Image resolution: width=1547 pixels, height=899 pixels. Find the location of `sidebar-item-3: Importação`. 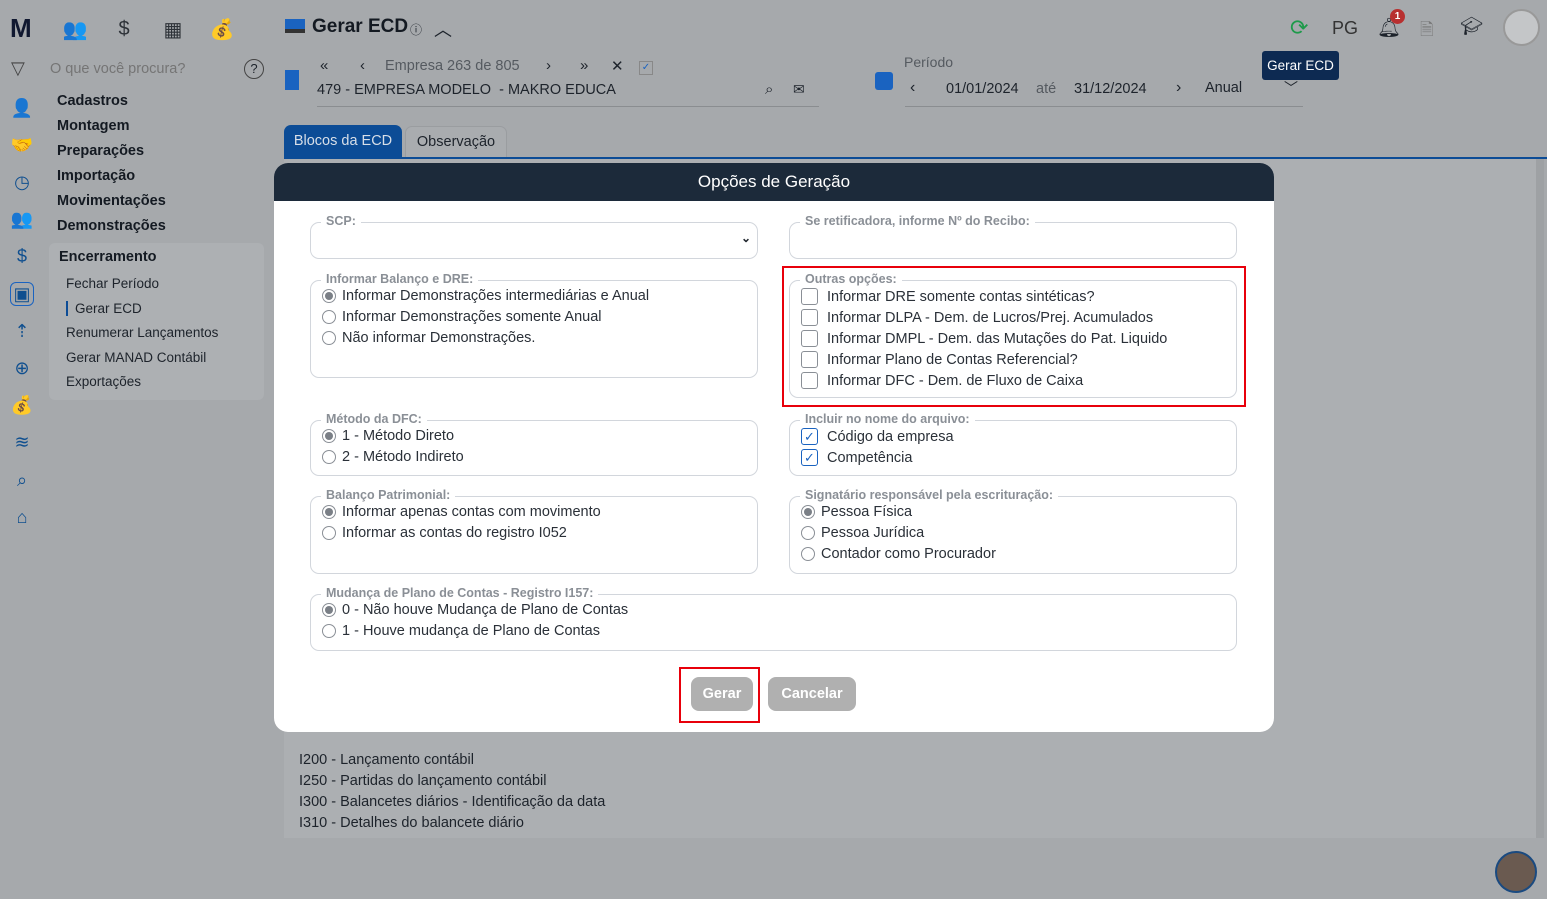

sidebar-item-3: Importação is located at coordinates (96, 176).